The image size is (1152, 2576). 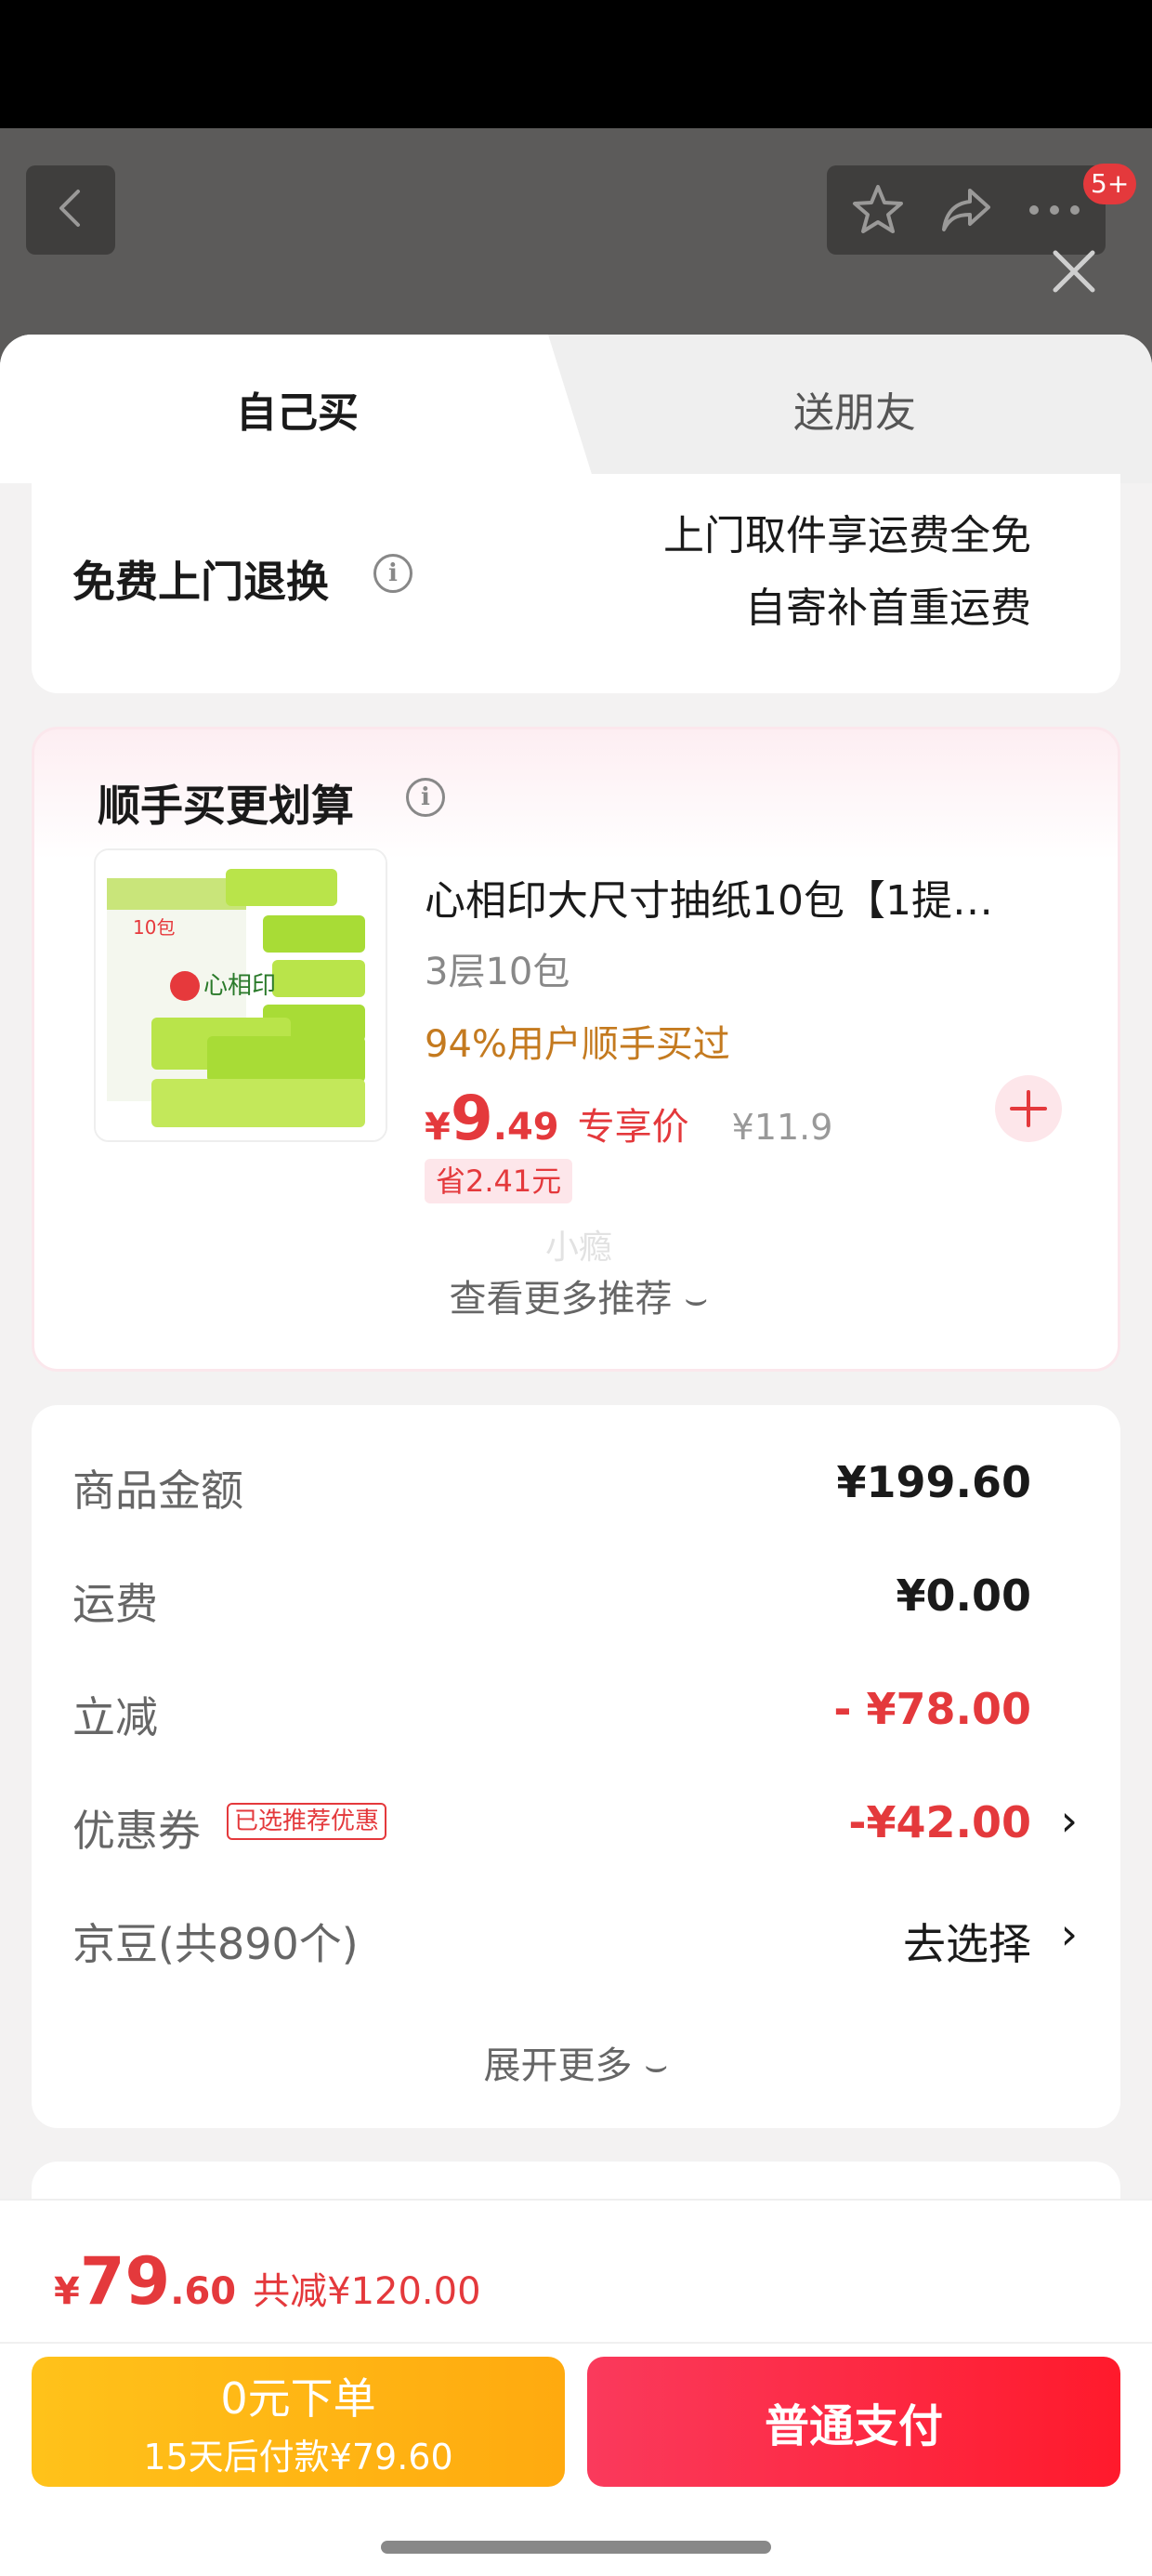 I want to click on jingdou-label: 京豆(共890个), so click(x=215, y=1941).